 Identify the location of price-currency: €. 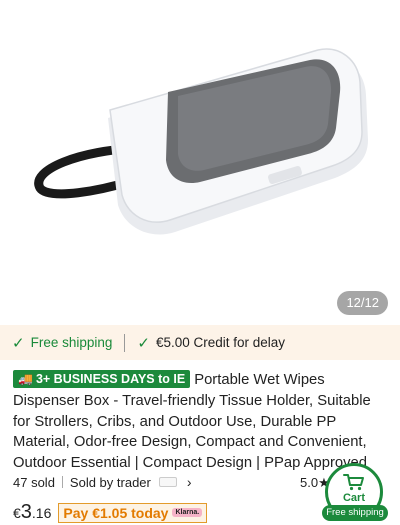
(17, 513).